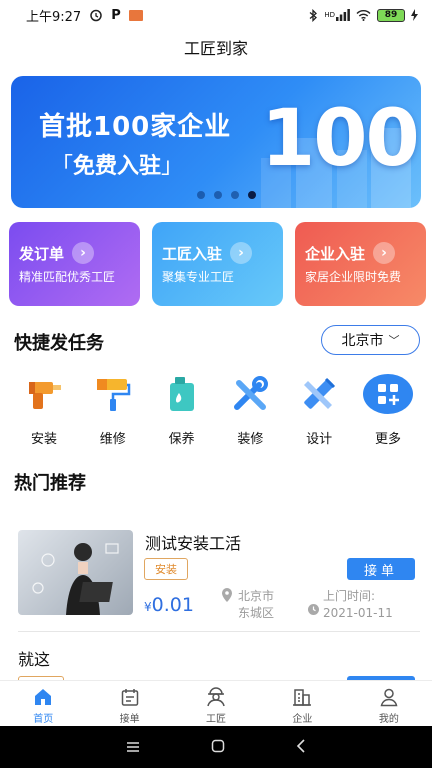 The image size is (432, 768). What do you see at coordinates (62, 166) in the screenshot?
I see `banner-bracket-left: 「` at bounding box center [62, 166].